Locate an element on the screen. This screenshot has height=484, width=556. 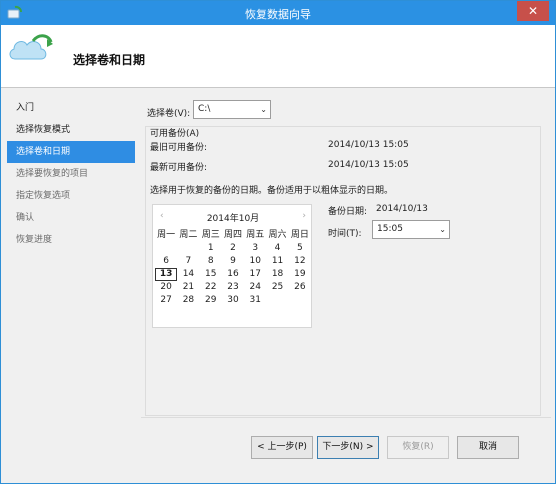
calendar-day: 16 is located at coordinates (233, 274).